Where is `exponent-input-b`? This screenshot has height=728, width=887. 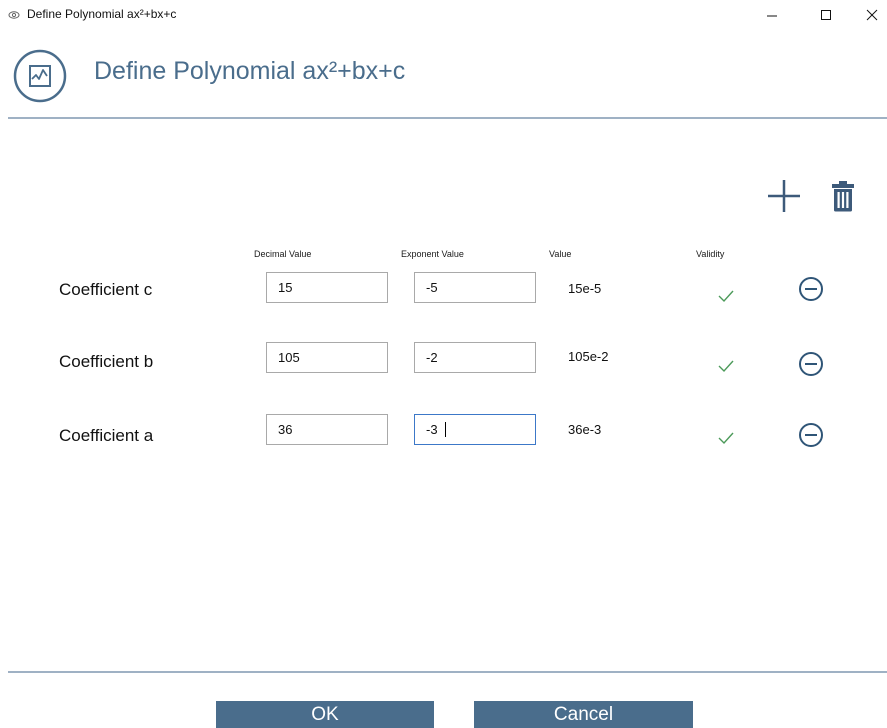 exponent-input-b is located at coordinates (475, 357).